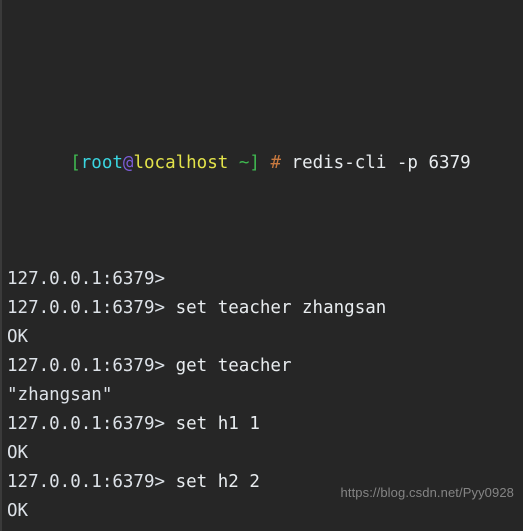 The height and width of the screenshot is (531, 523). I want to click on output-text: "zhangsan", so click(60, 395).